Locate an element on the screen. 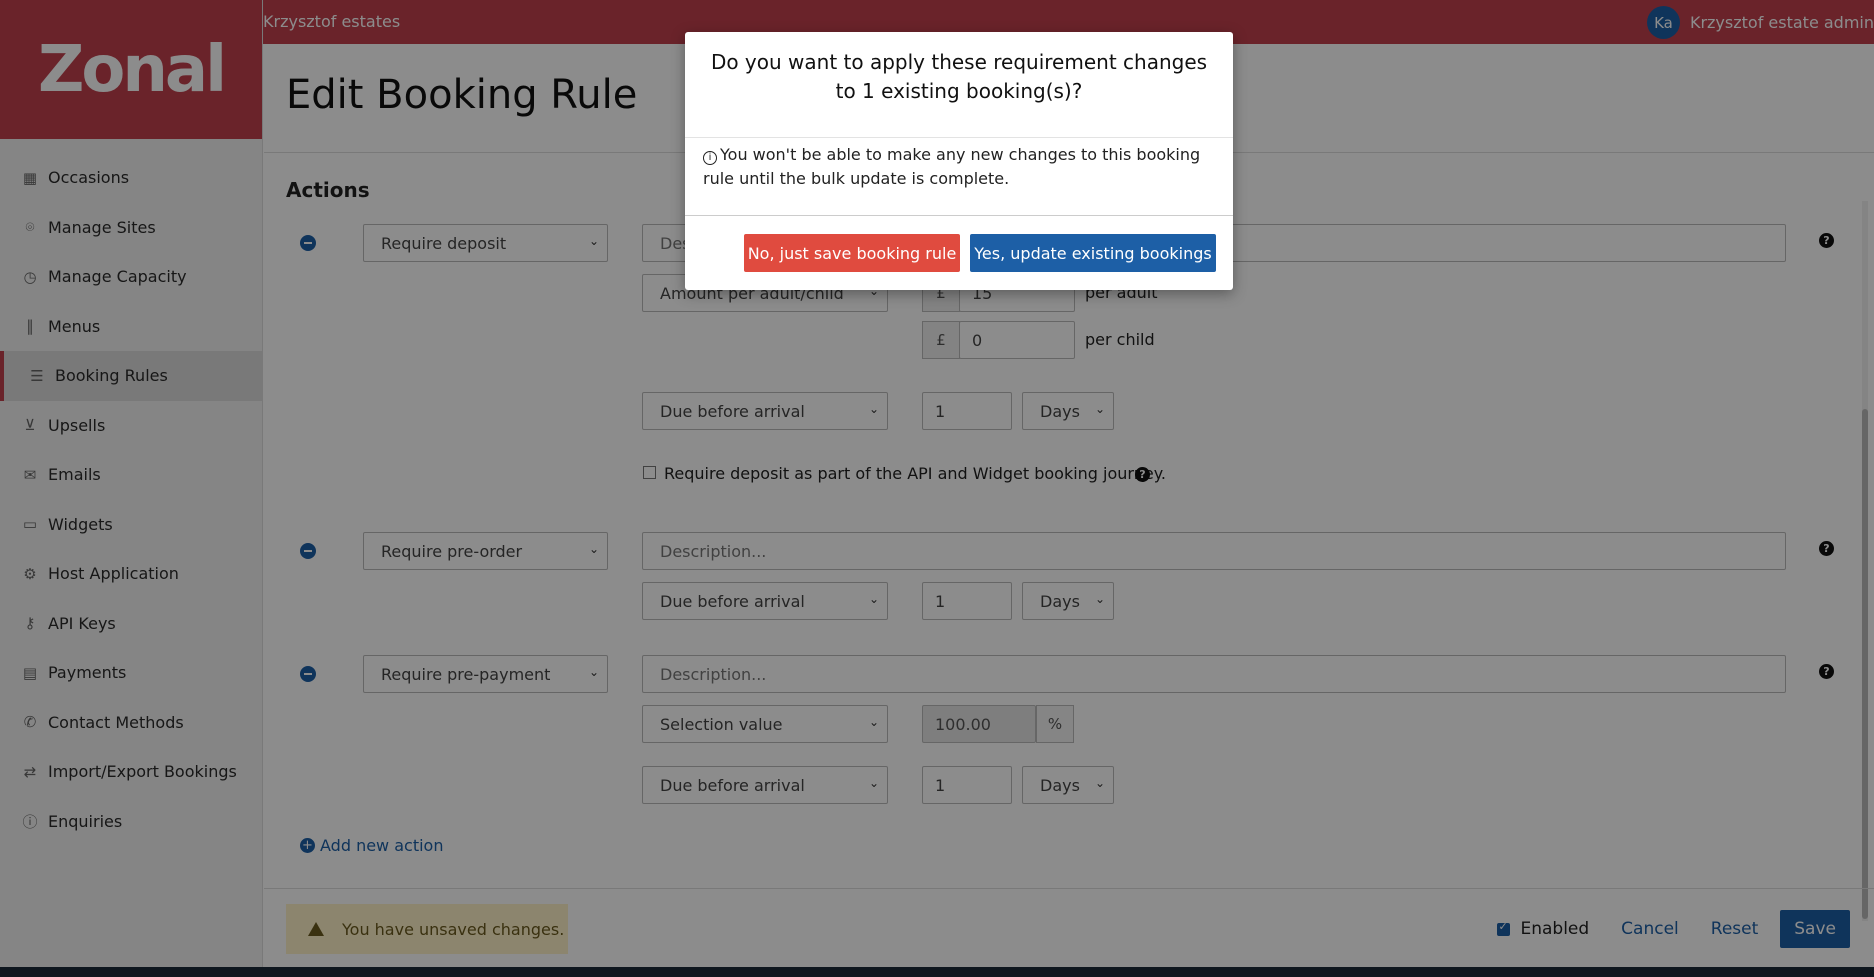 The height and width of the screenshot is (977, 1874). no-just-save-button: No, just save booking rule is located at coordinates (852, 253).